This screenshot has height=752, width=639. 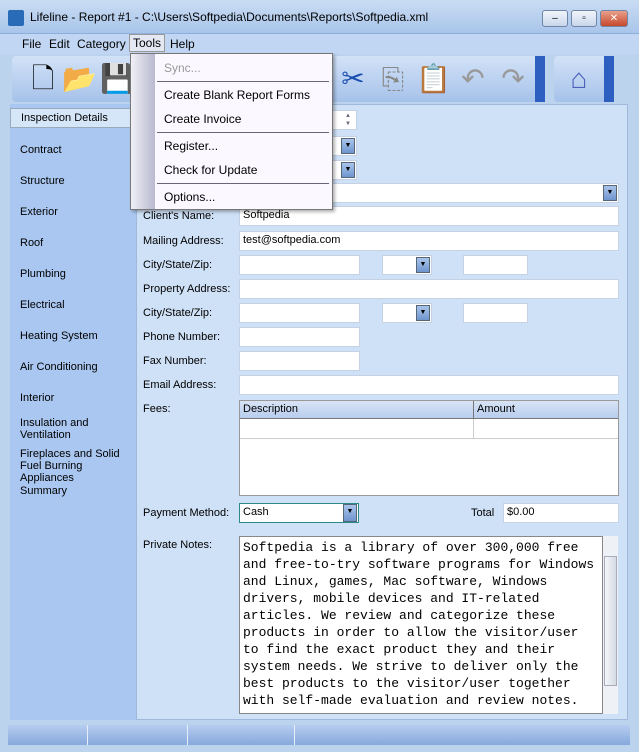 What do you see at coordinates (182, 44) in the screenshot?
I see `menu-help: Help` at bounding box center [182, 44].